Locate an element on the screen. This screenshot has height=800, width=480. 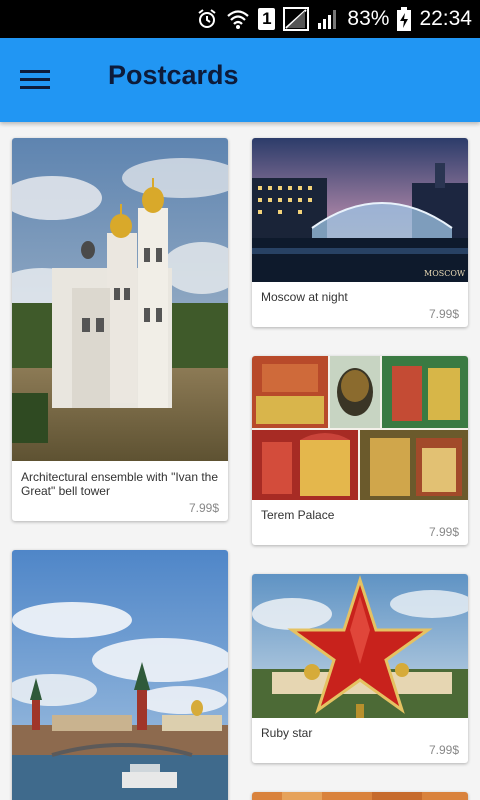
alarm-icon is located at coordinates (207, 19).